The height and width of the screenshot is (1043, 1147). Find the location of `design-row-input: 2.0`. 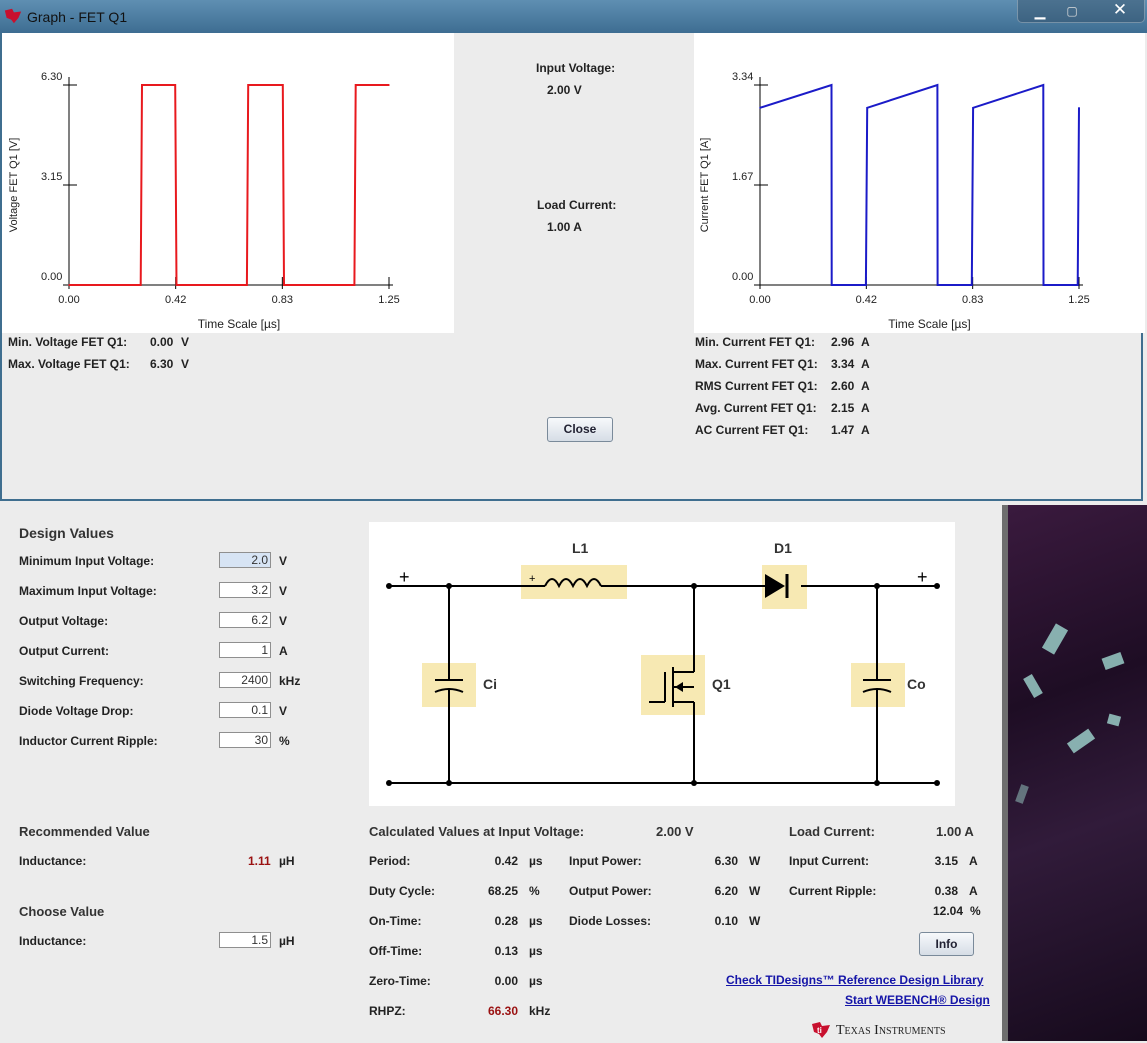

design-row-input: 2.0 is located at coordinates (245, 560).